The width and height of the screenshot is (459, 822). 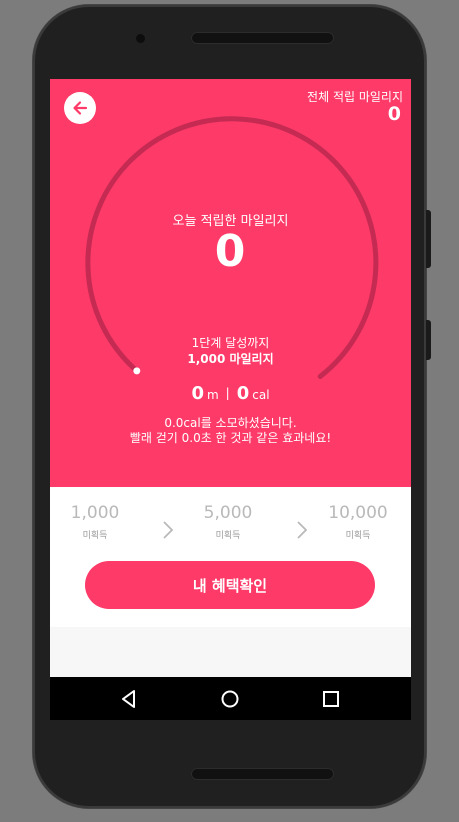 I want to click on milestone-panel: 1,000 미획득 5,000 미획득 10,000 미획득 내 혜택확인, so click(x=230, y=557).